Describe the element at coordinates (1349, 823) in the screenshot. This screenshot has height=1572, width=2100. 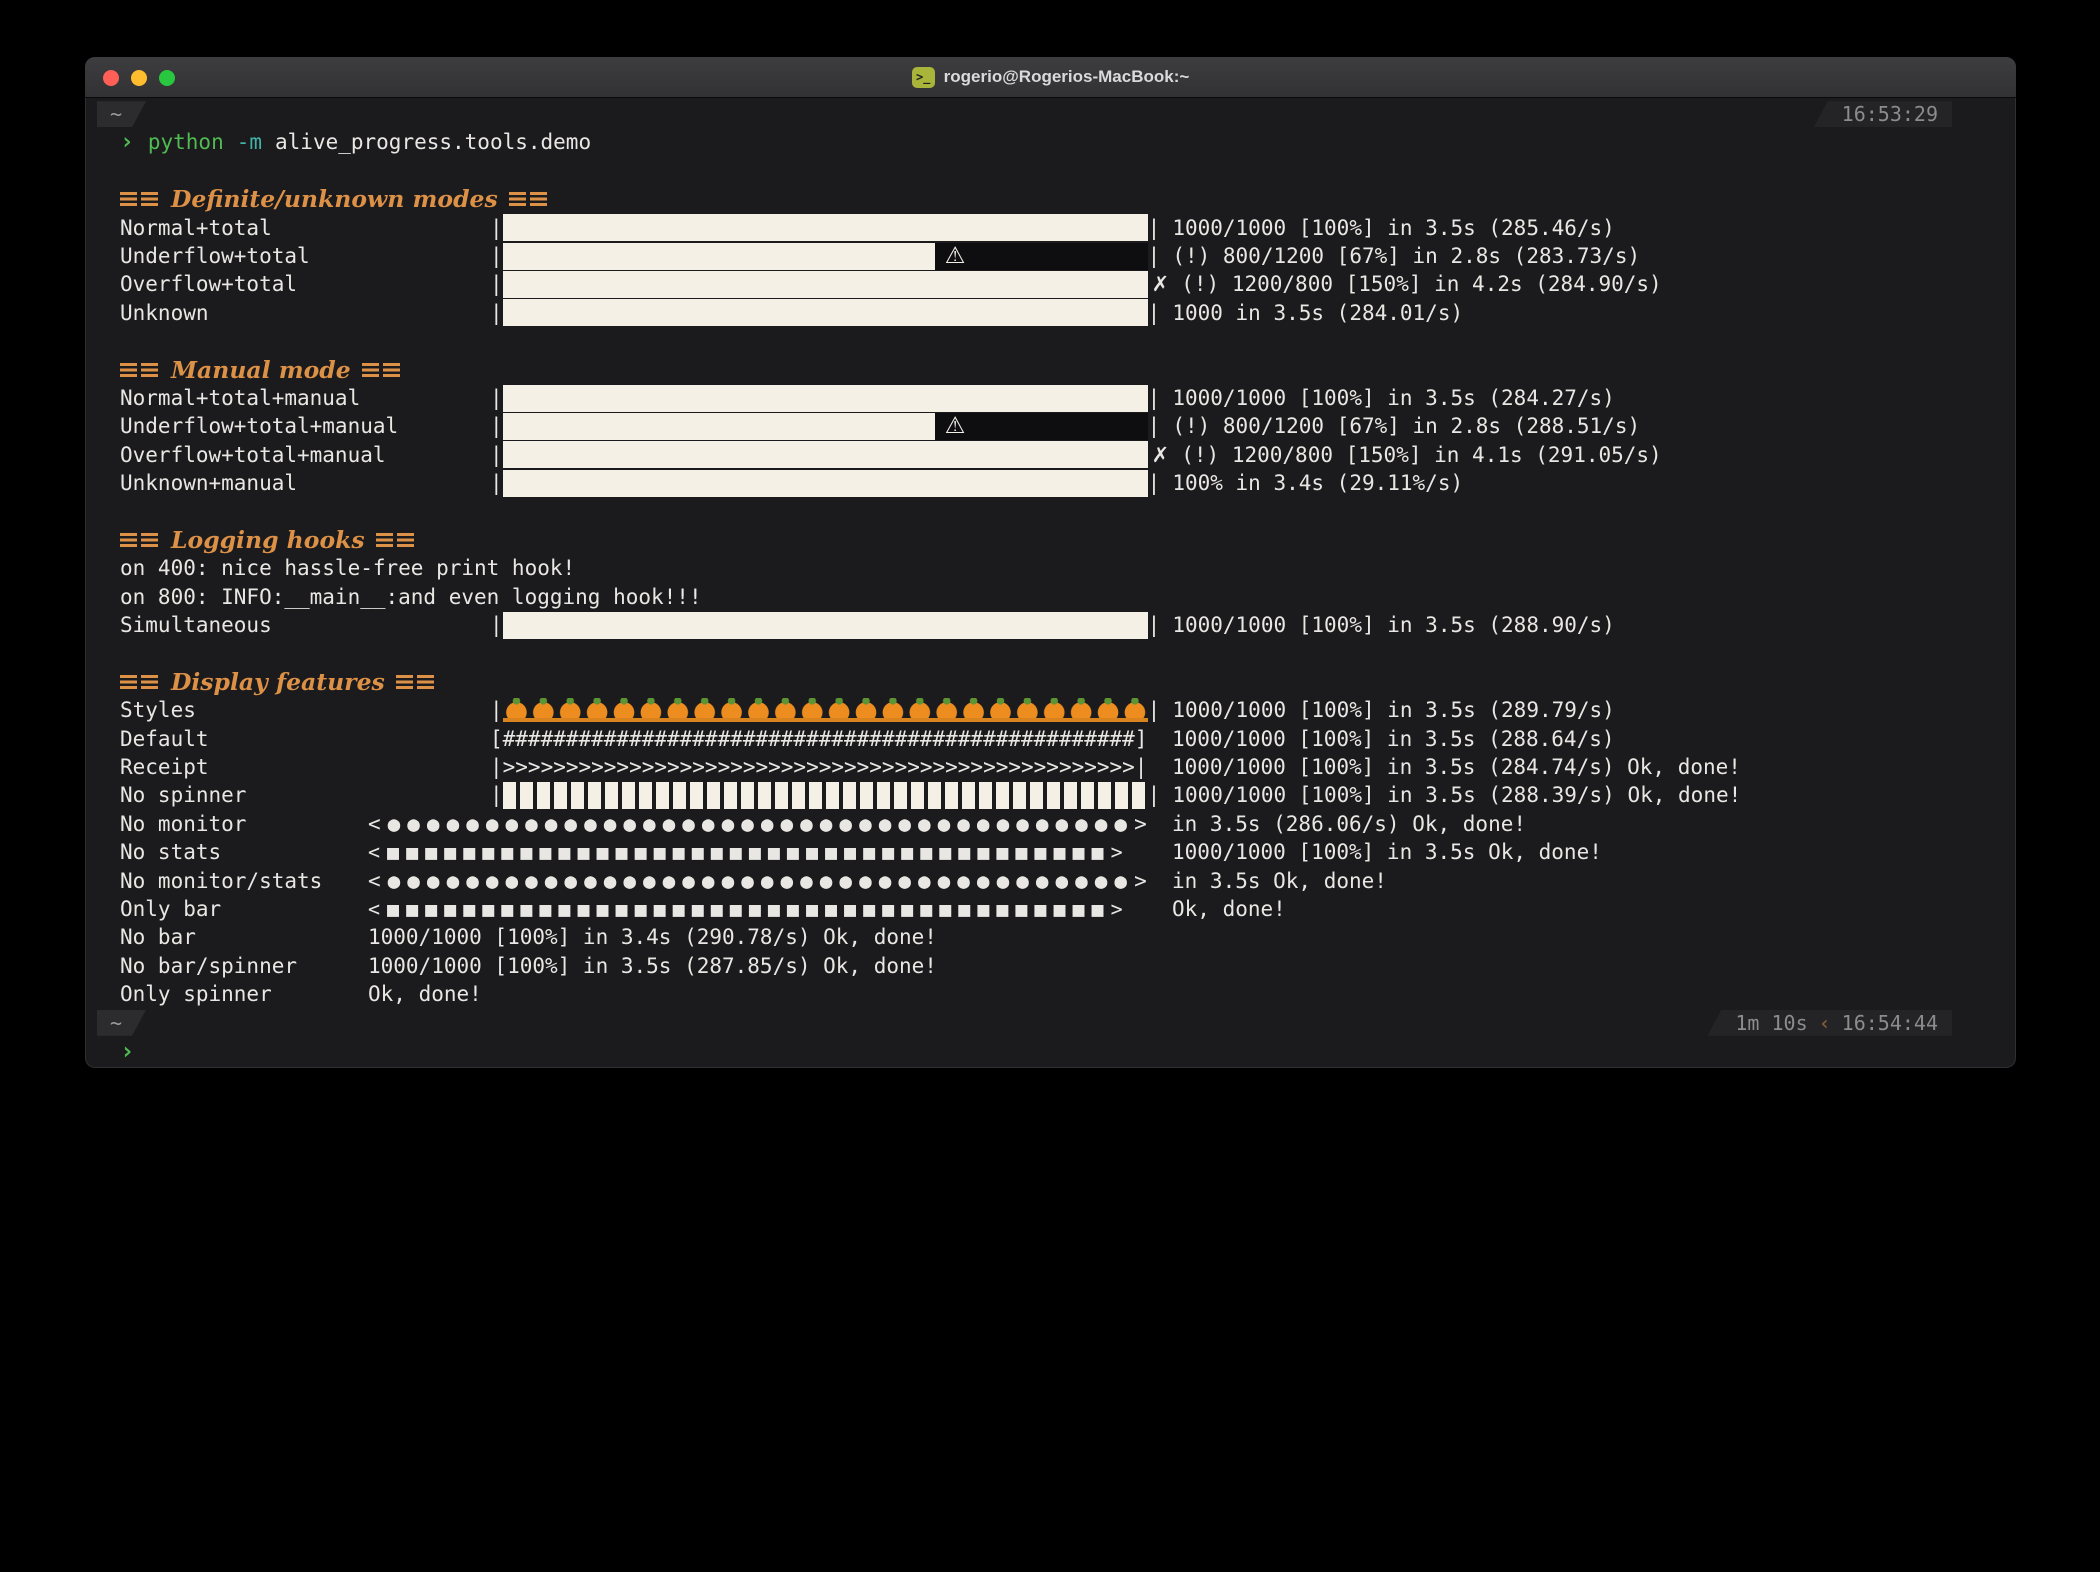
I see `progress-stats: in 3.5s (286.06/s) Ok, done!` at that location.